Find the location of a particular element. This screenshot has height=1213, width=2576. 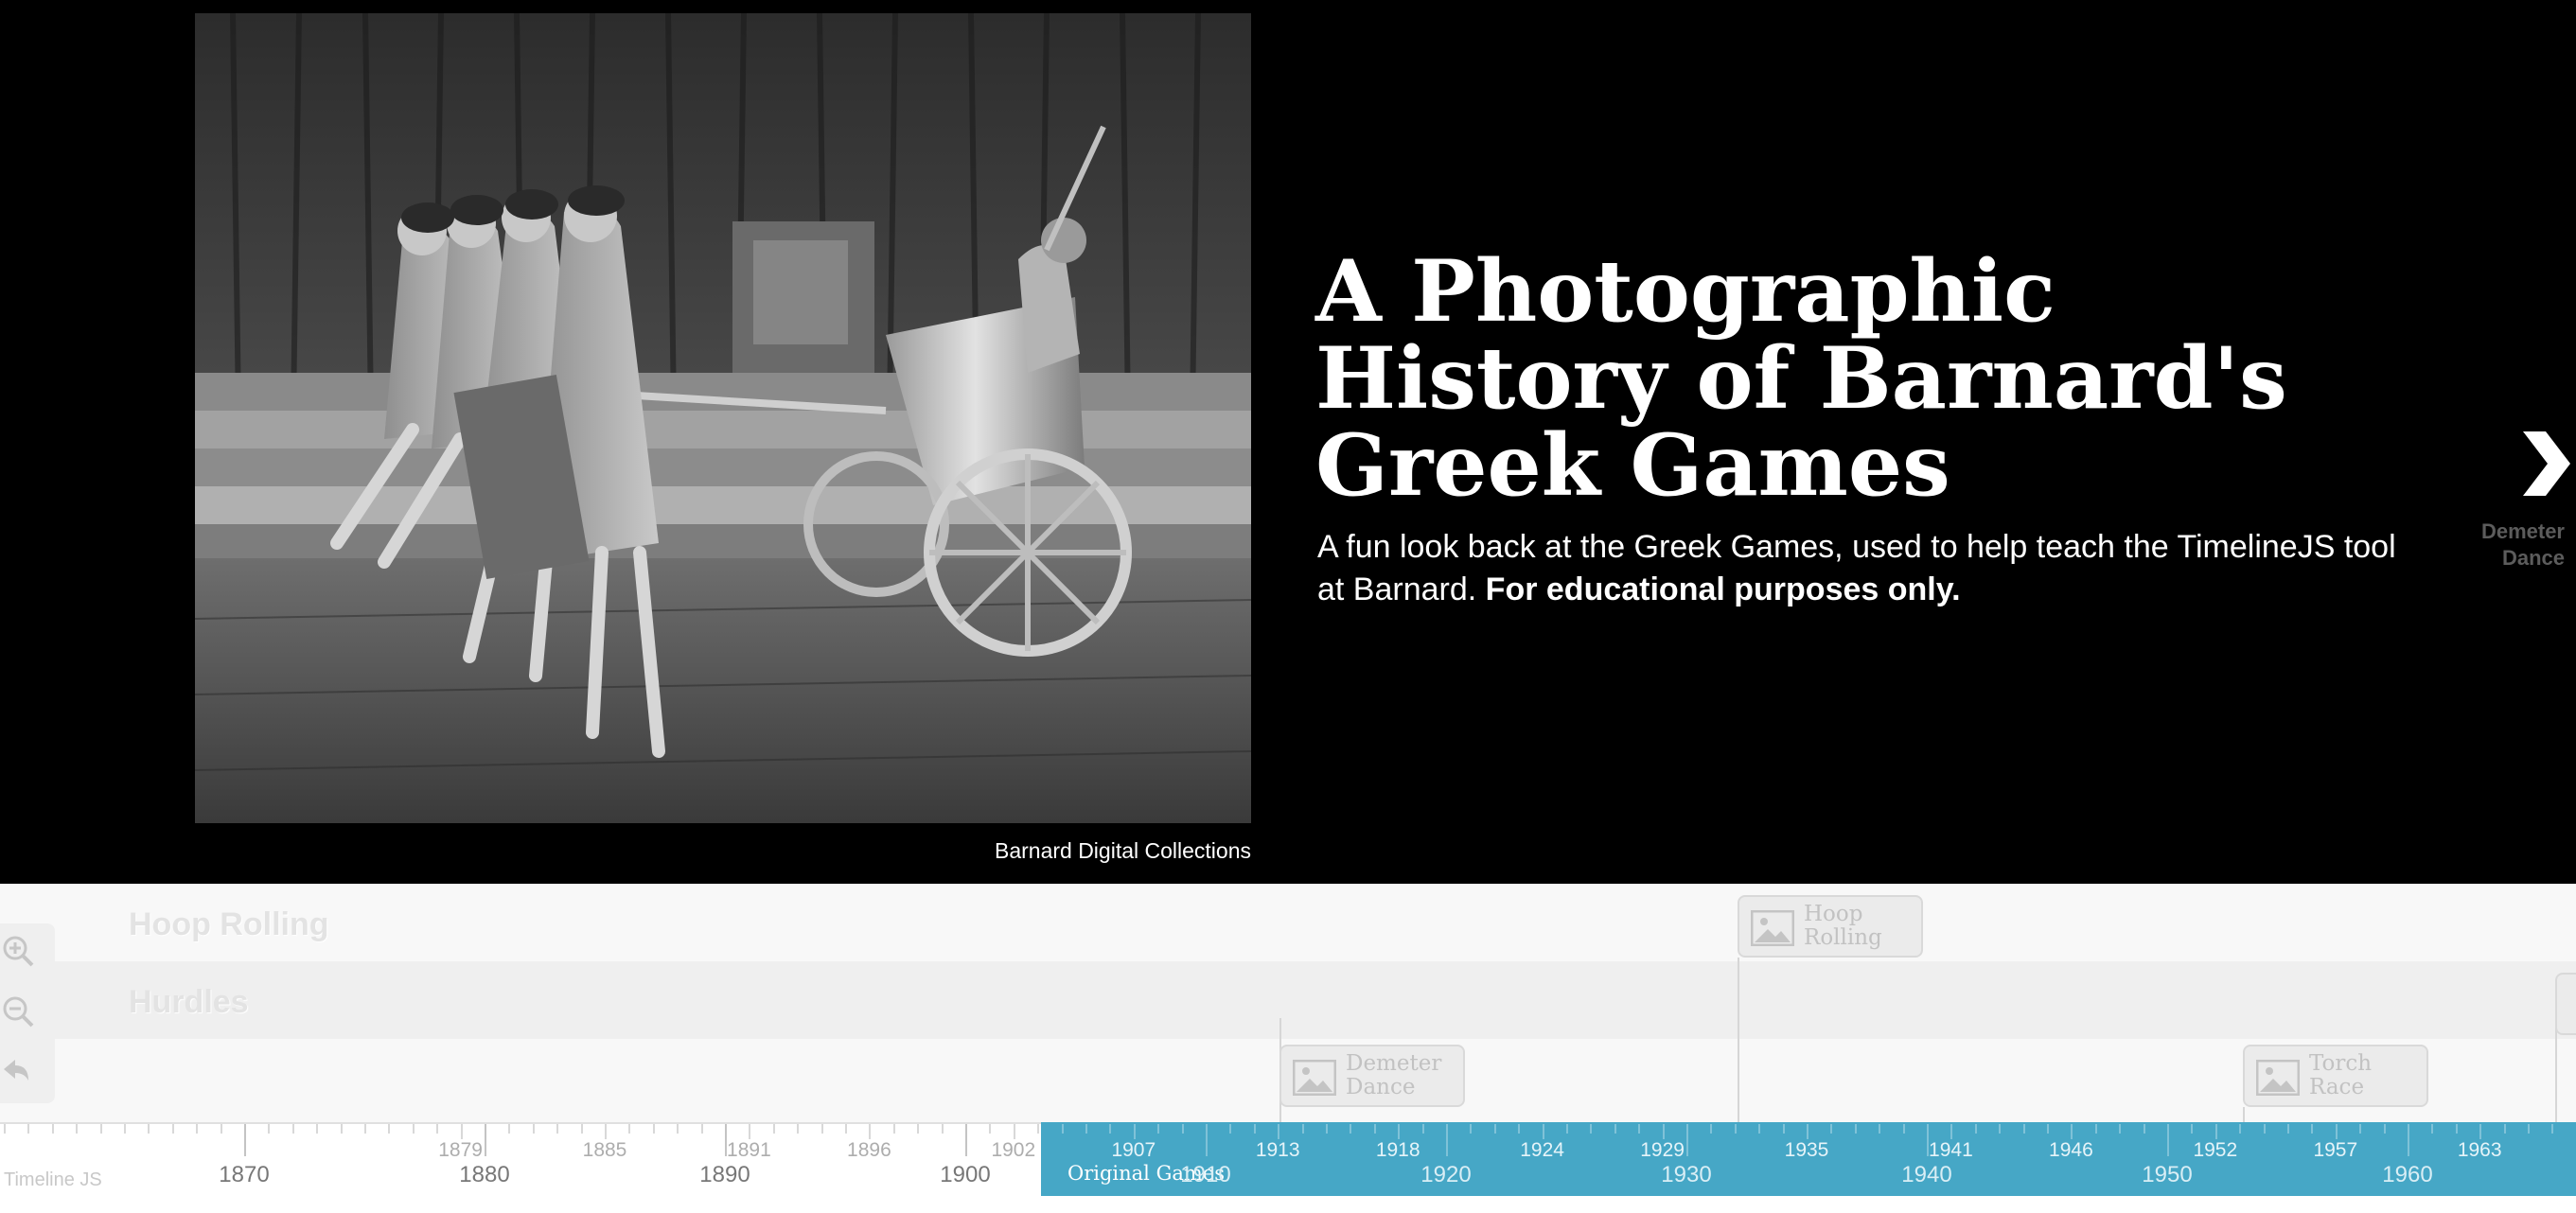

axis-minor-label: 1952 is located at coordinates (2215, 1150).